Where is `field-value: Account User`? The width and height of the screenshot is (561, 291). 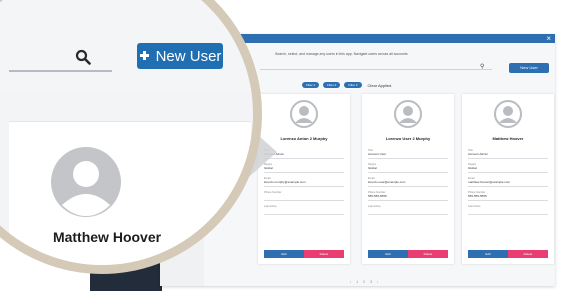
field-value: Account User is located at coordinates (377, 154).